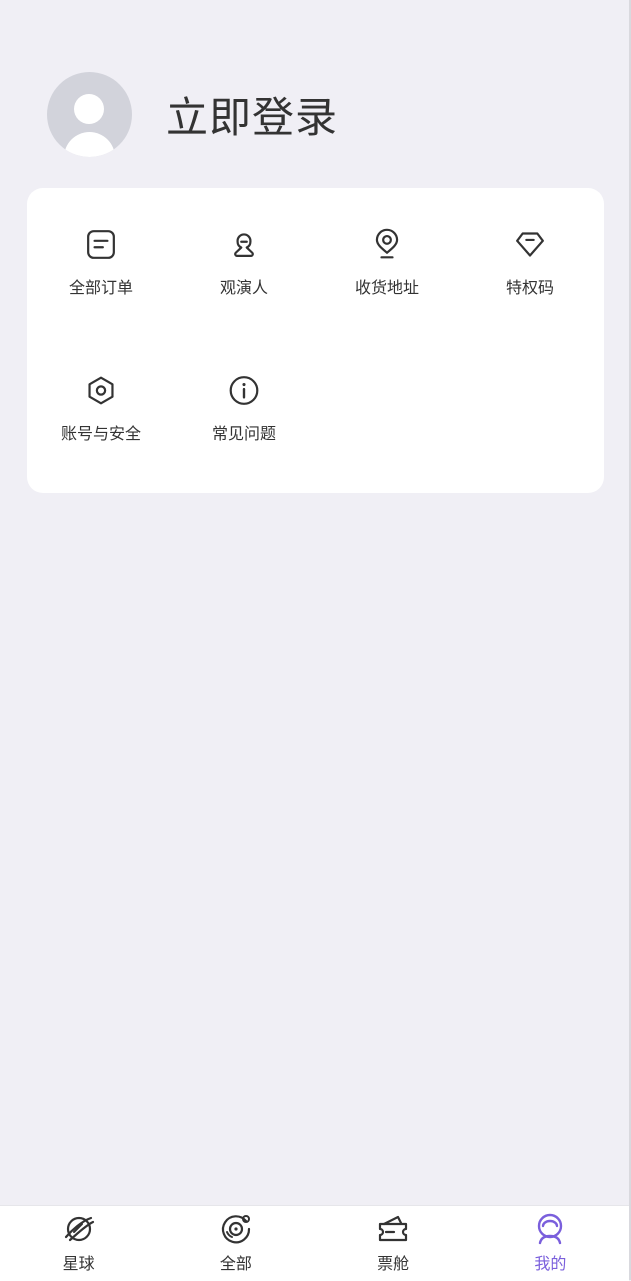  What do you see at coordinates (550, 1263) in the screenshot?
I see `tab-label: 我的` at bounding box center [550, 1263].